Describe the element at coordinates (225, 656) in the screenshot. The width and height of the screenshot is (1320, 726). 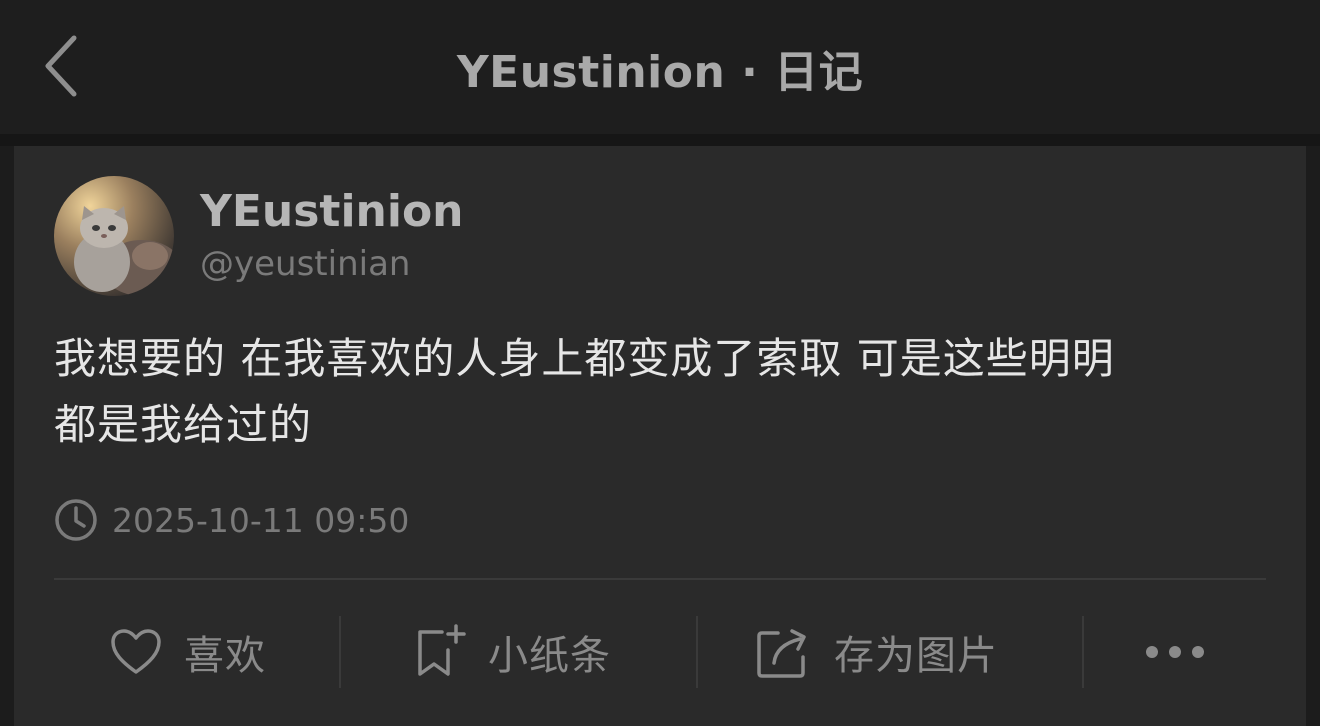
I see `like-label: 喜欢` at that location.